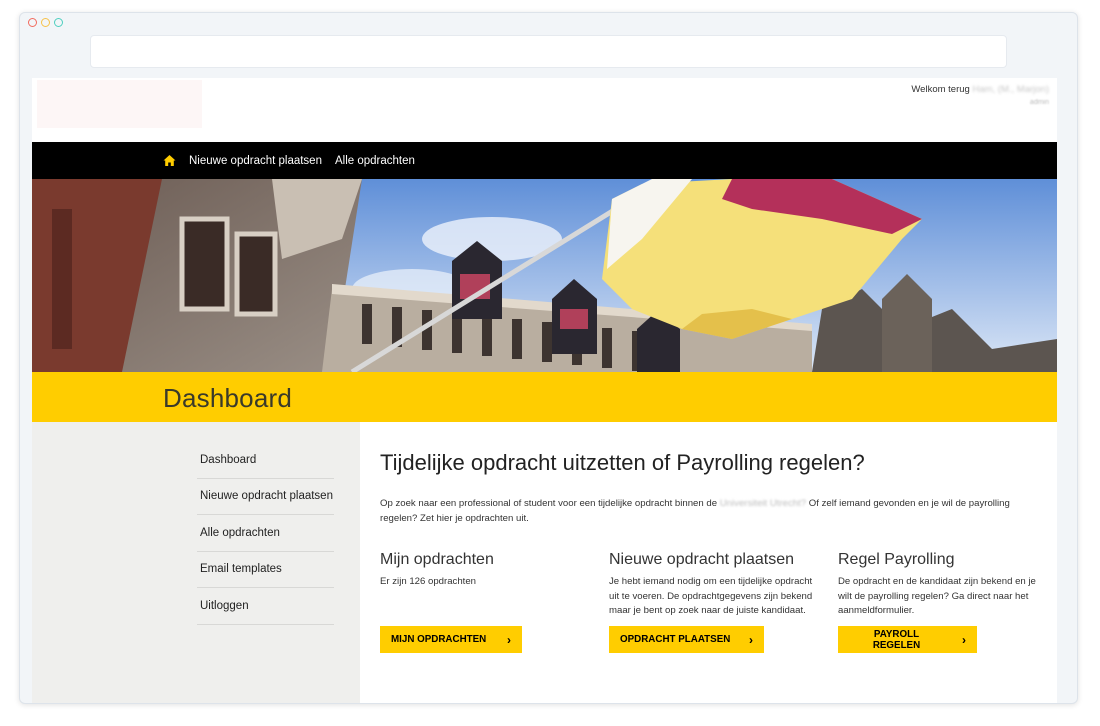 This screenshot has width=1100, height=726. I want to click on button-label: OPDRACHT PLAATSEN, so click(675, 639).